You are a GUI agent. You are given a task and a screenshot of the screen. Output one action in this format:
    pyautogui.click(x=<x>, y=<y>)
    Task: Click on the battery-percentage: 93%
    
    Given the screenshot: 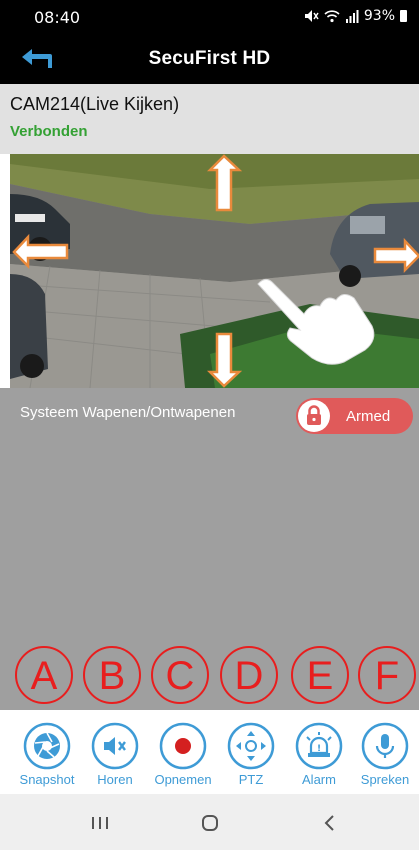 What is the action you would take?
    pyautogui.click(x=379, y=16)
    